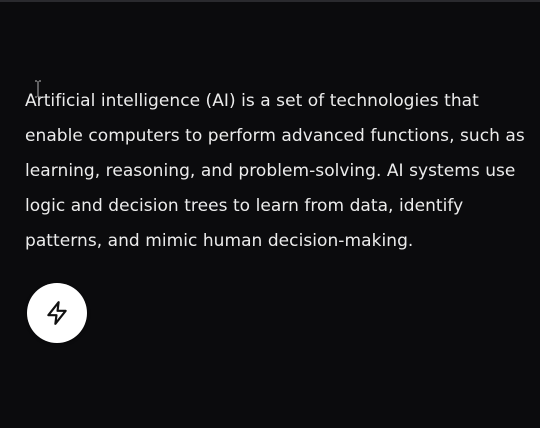 The image size is (540, 428). I want to click on lightning-icon, so click(57, 313).